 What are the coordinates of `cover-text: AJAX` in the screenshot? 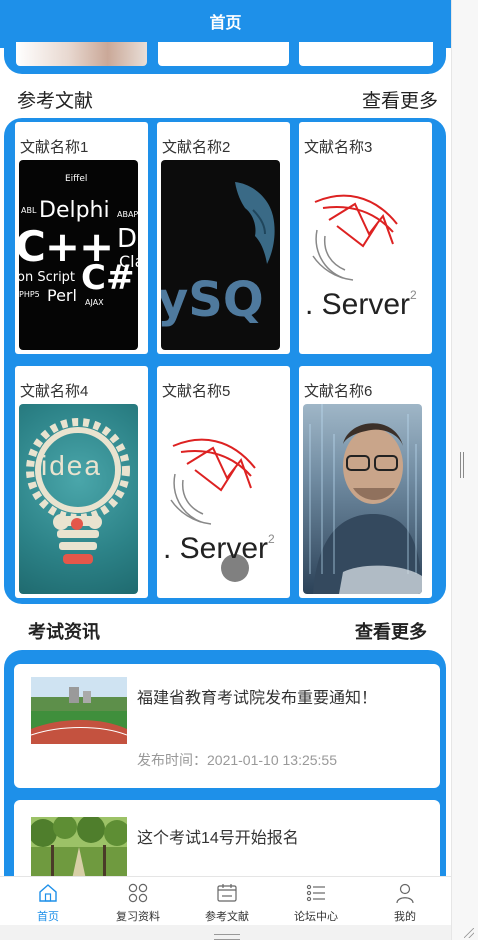 It's located at (94, 302).